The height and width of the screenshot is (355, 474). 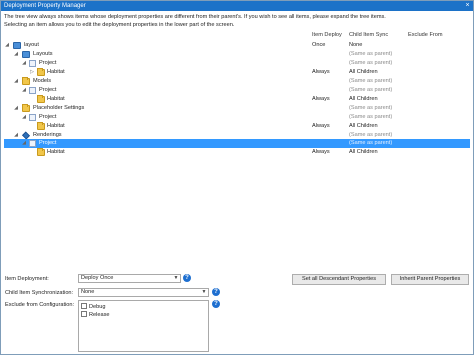 I want to click on tree-item-name: layout, so click(x=31, y=45).